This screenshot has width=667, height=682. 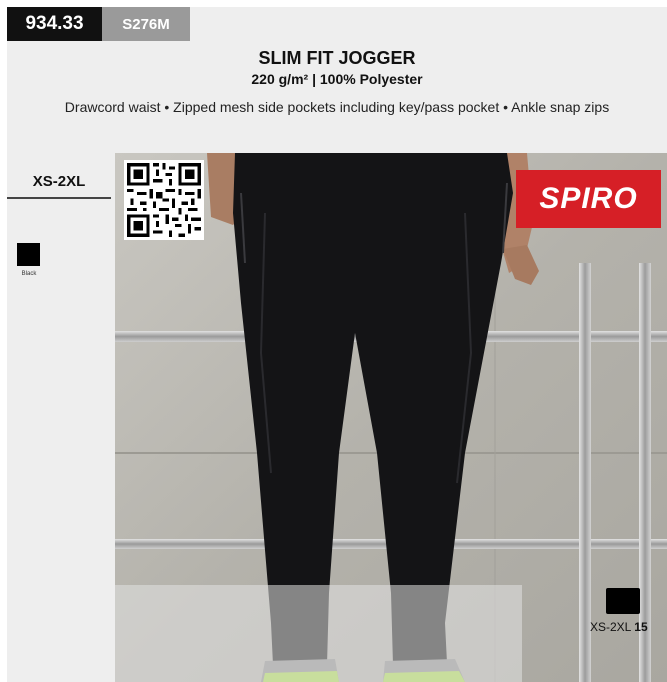 I want to click on qr-code-graphic, so click(x=164, y=200).